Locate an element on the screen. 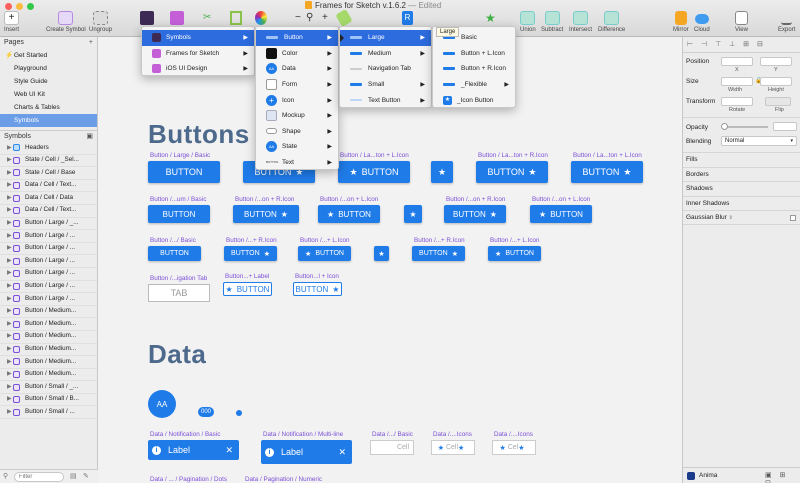 This screenshot has height=483, width=800. align-icons: ⊢ ⊣ ⊤ ⊥ ⊞ ⊟ is located at coordinates (726, 44).